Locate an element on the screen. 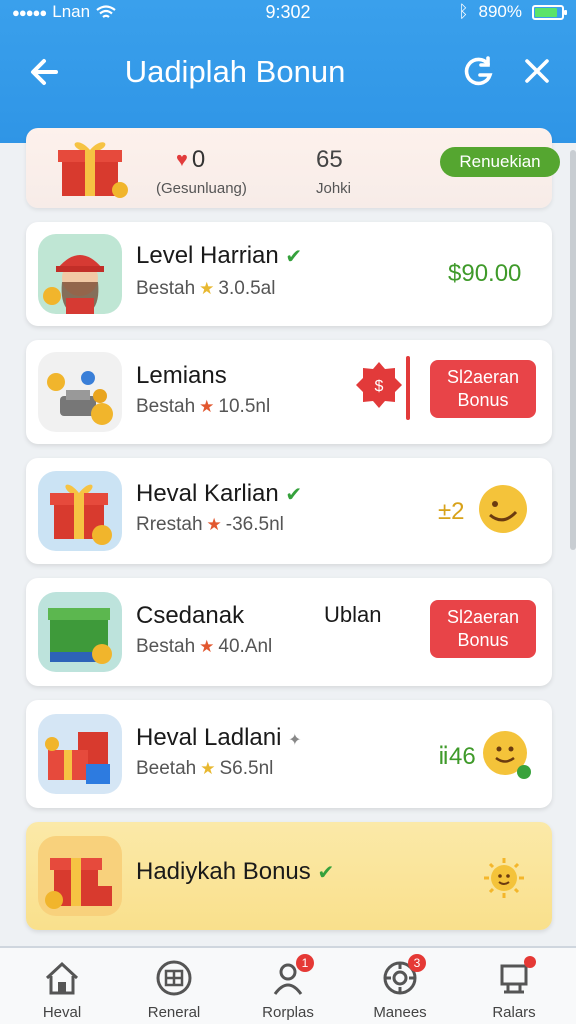  sun-icon is located at coordinates (504, 878).